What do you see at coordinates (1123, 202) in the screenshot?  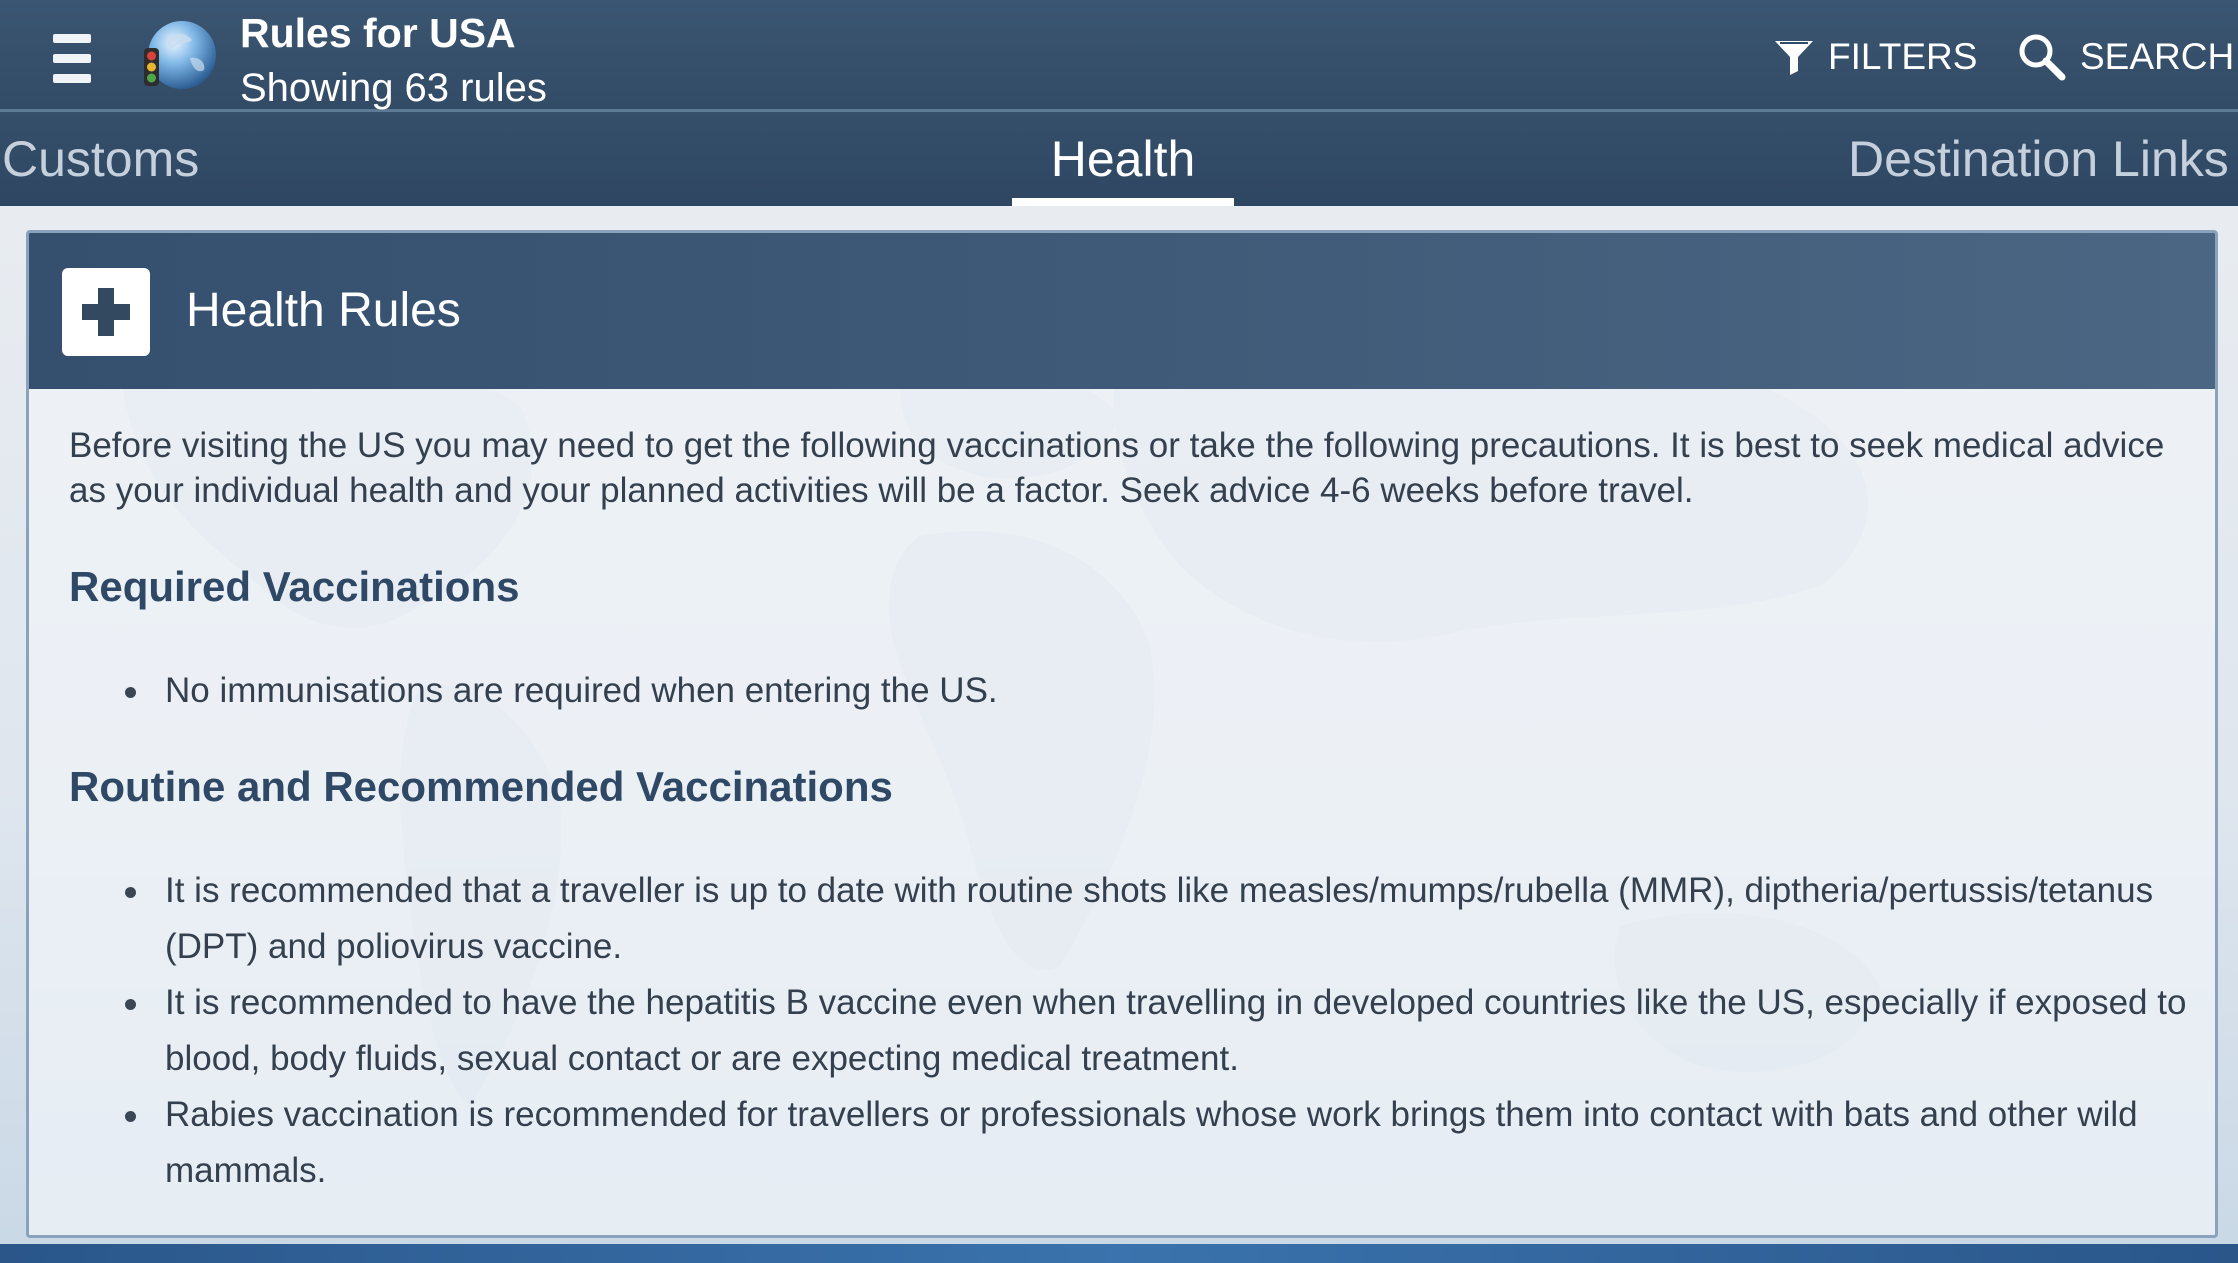 I see `active-tab-indicator` at bounding box center [1123, 202].